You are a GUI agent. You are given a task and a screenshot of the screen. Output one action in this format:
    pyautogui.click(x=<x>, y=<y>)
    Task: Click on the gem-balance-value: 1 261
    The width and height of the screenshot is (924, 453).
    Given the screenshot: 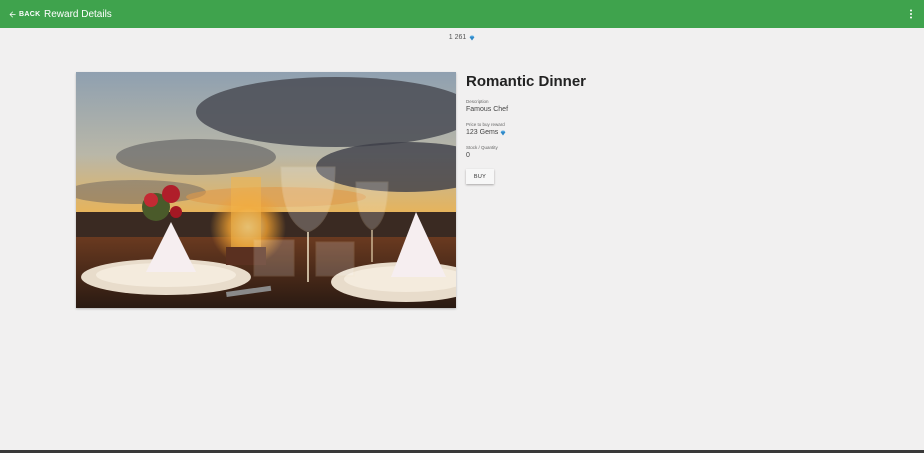 What is the action you would take?
    pyautogui.click(x=457, y=37)
    